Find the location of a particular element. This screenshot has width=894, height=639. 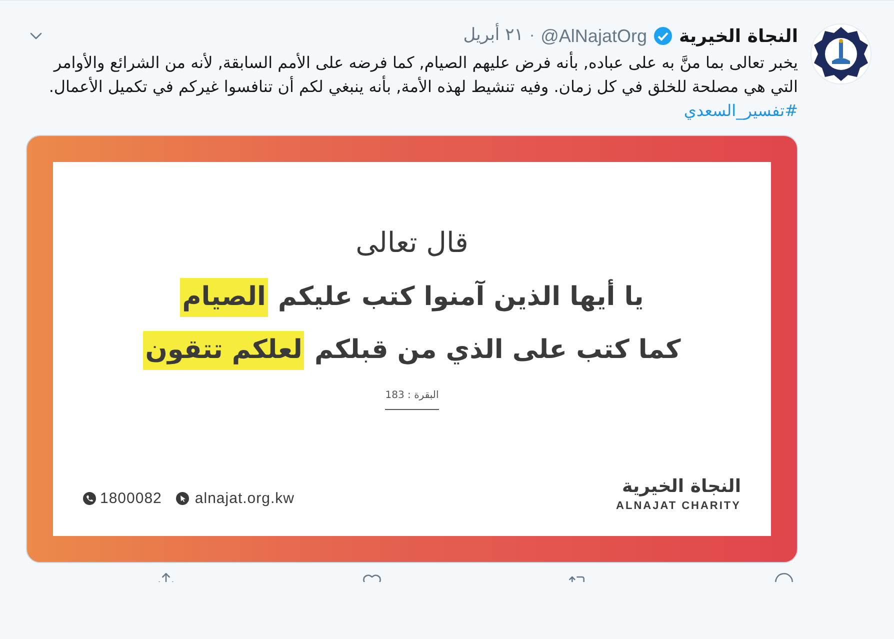

account-name: النجاة الخيرية is located at coordinates (738, 36).